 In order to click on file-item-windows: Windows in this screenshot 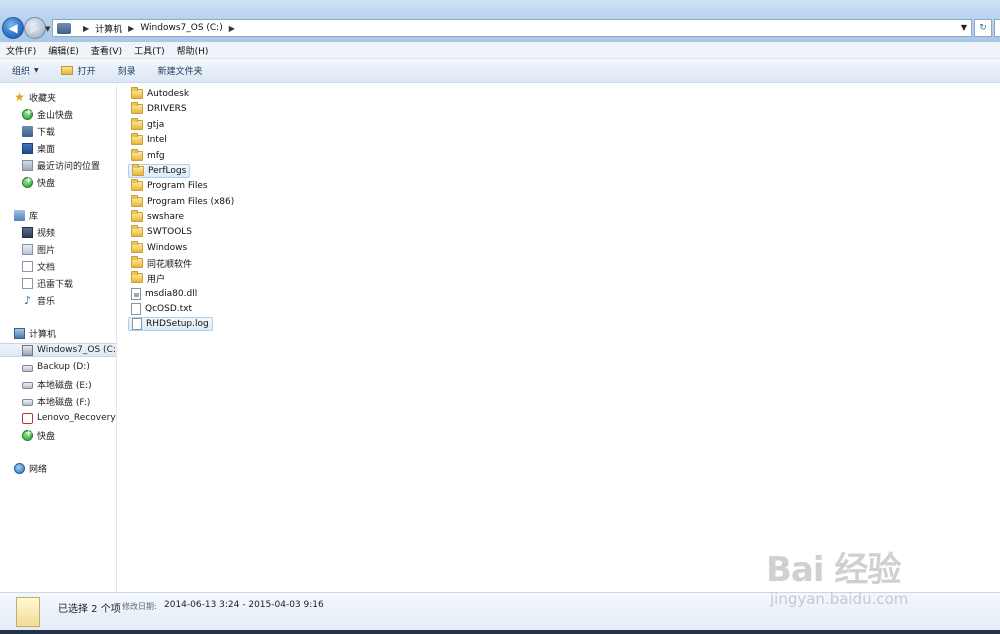, I will do `click(159, 248)`.